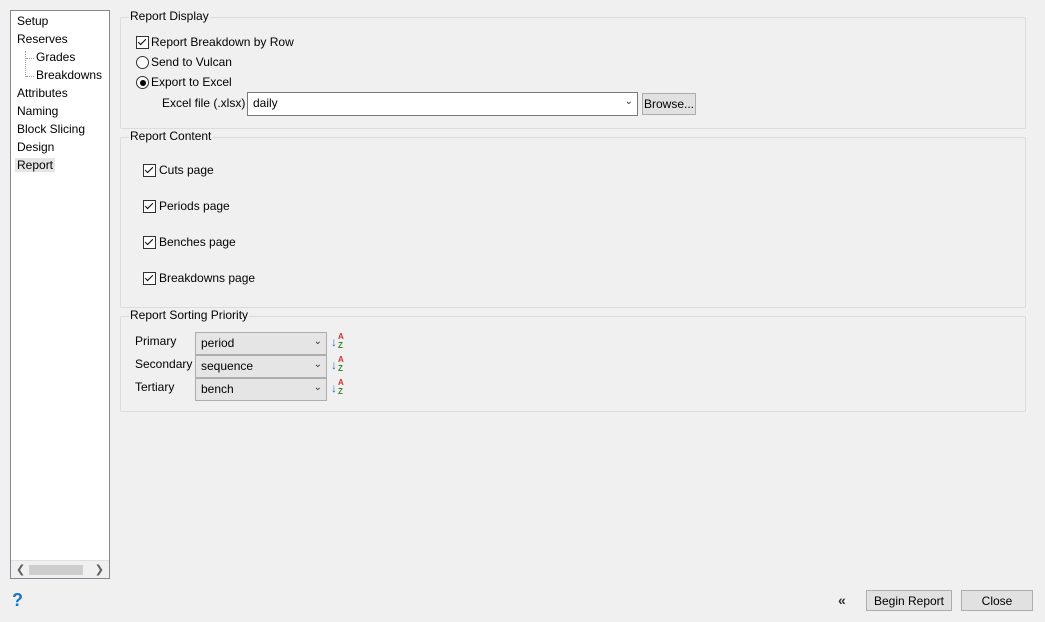 Image resolution: width=1045 pixels, height=622 pixels. Describe the element at coordinates (189, 315) in the screenshot. I see `report-sorting-title: Report Sorting Priority` at that location.